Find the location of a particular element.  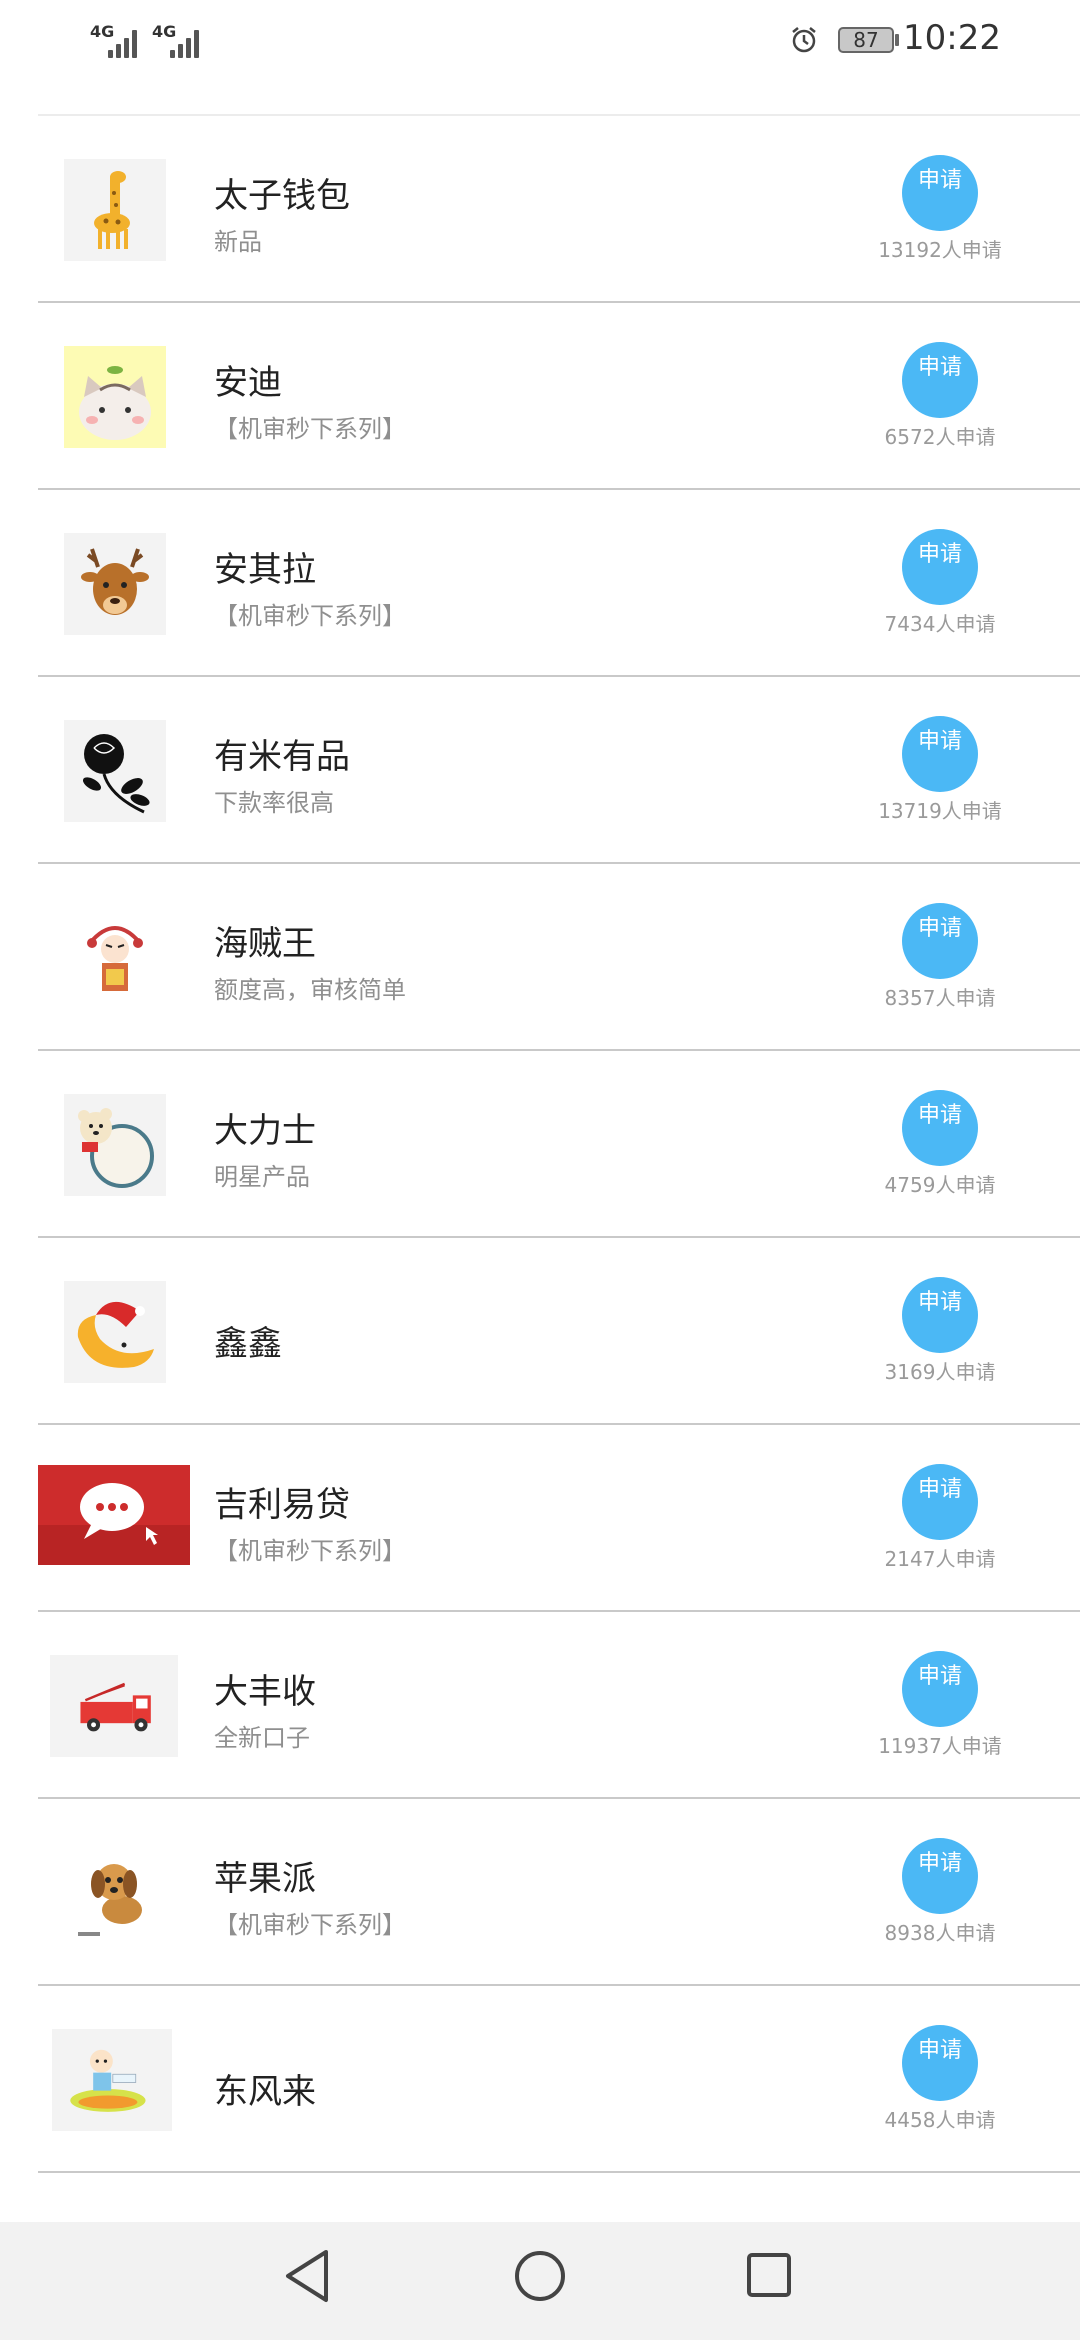

navigation-bar is located at coordinates (540, 2281).